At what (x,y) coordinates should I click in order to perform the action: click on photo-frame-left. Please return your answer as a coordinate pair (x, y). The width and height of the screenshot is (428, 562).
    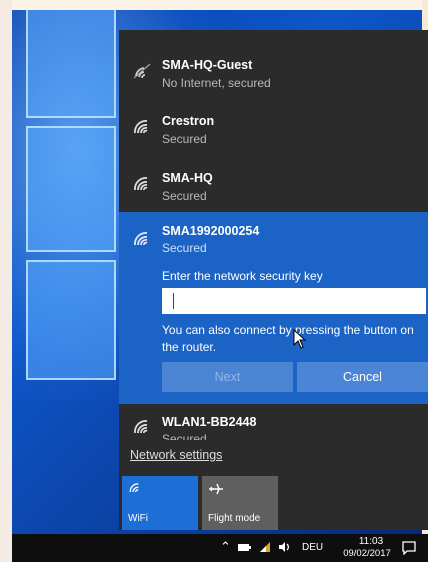
    Looking at the image, I should click on (6, 281).